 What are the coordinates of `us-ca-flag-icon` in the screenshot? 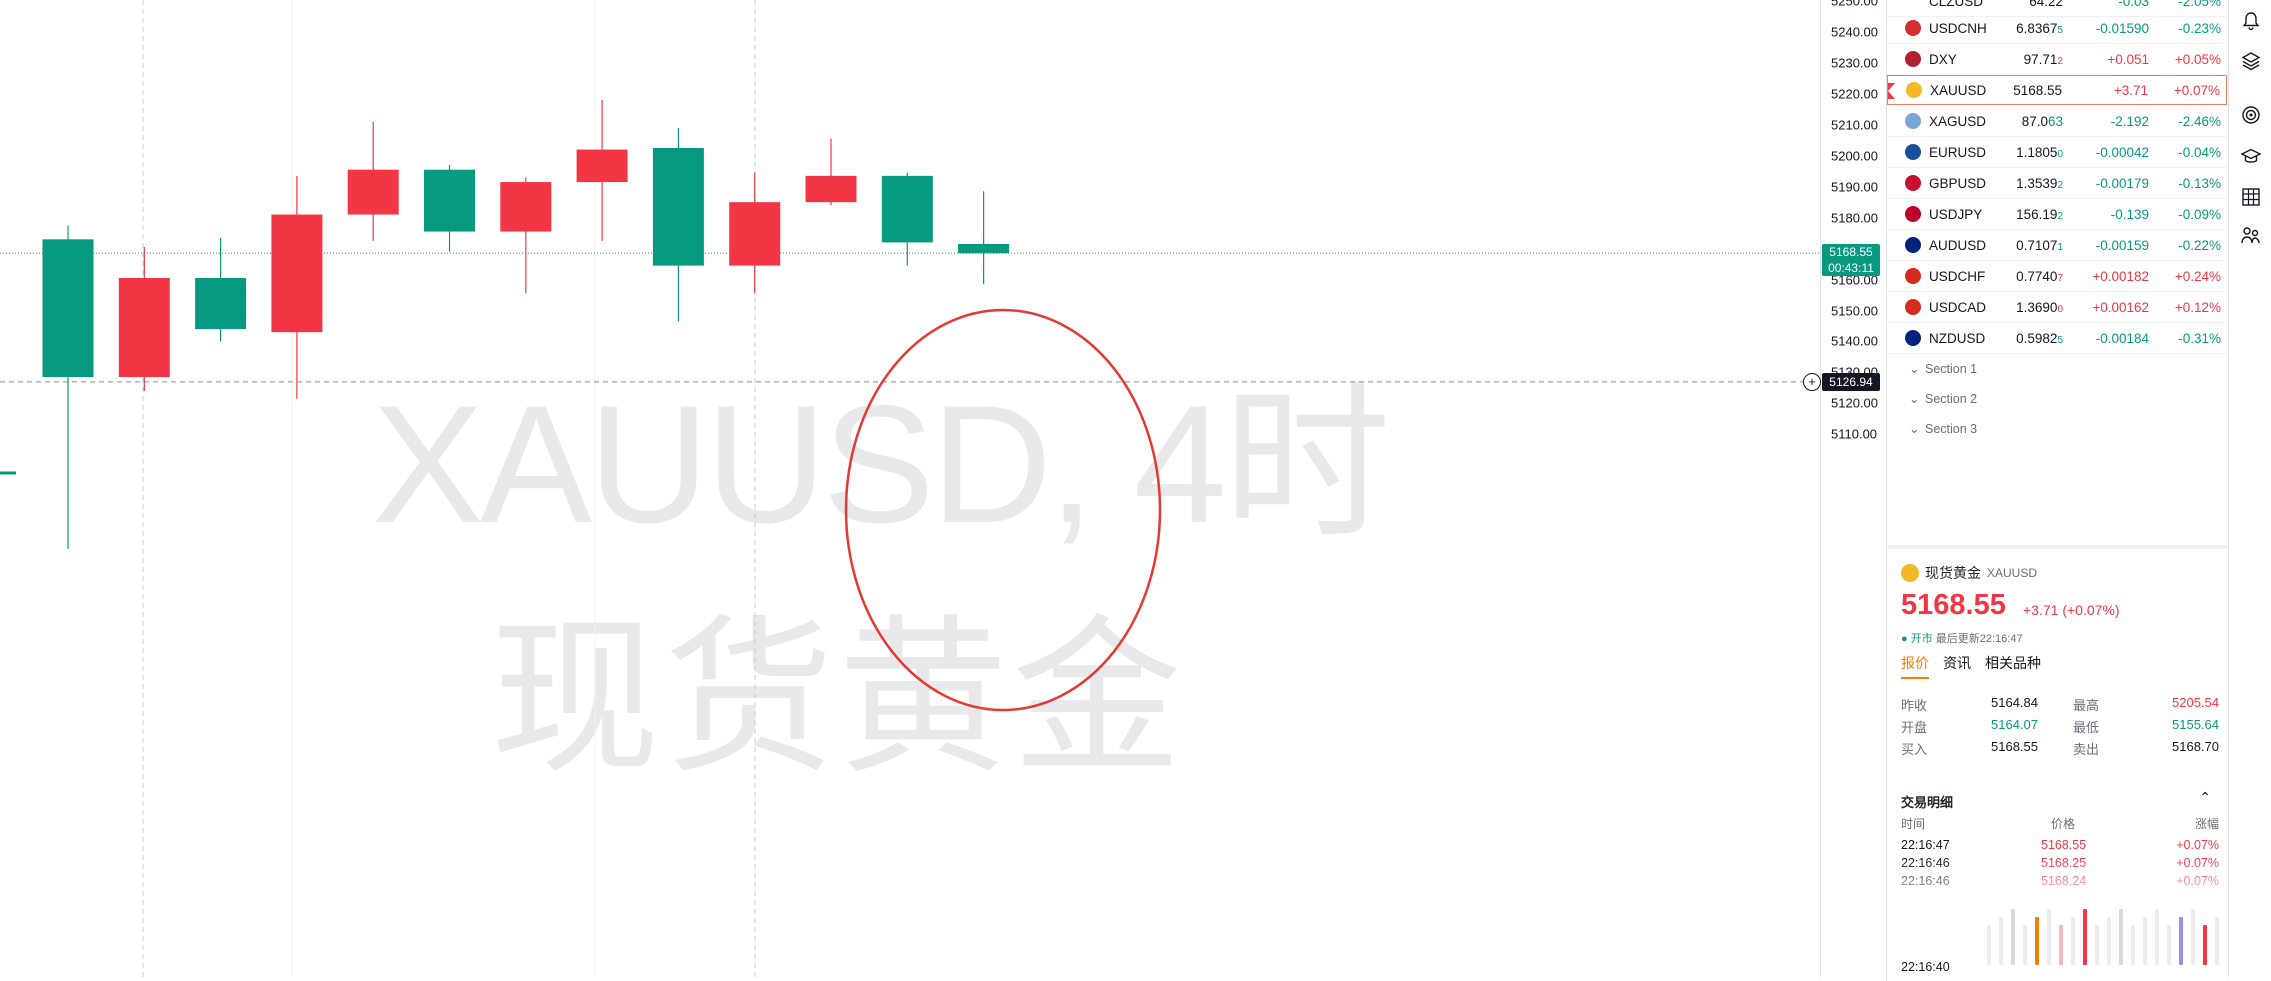 It's located at (1913, 307).